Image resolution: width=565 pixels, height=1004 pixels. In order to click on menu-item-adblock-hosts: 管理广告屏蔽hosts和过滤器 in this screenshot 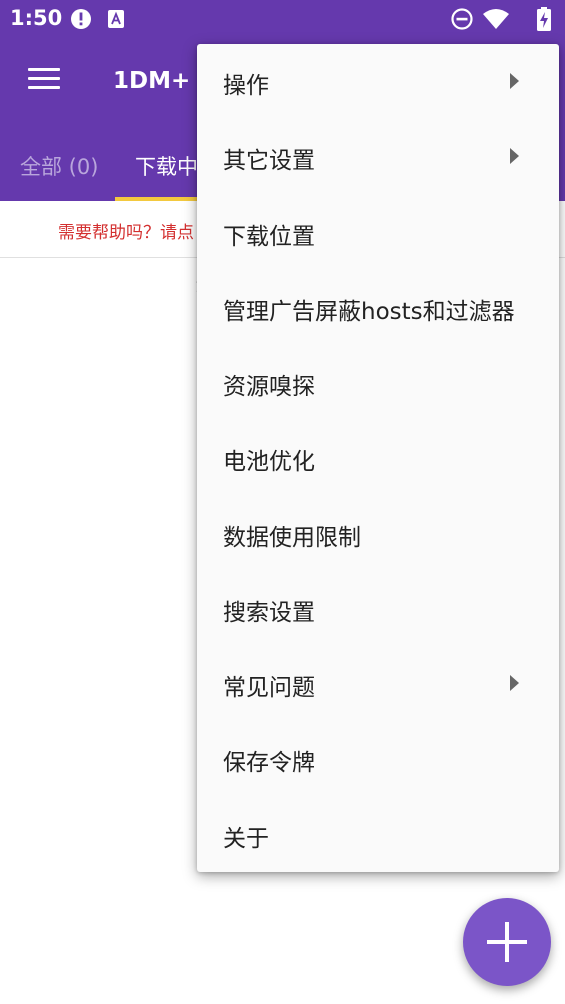, I will do `click(378, 307)`.